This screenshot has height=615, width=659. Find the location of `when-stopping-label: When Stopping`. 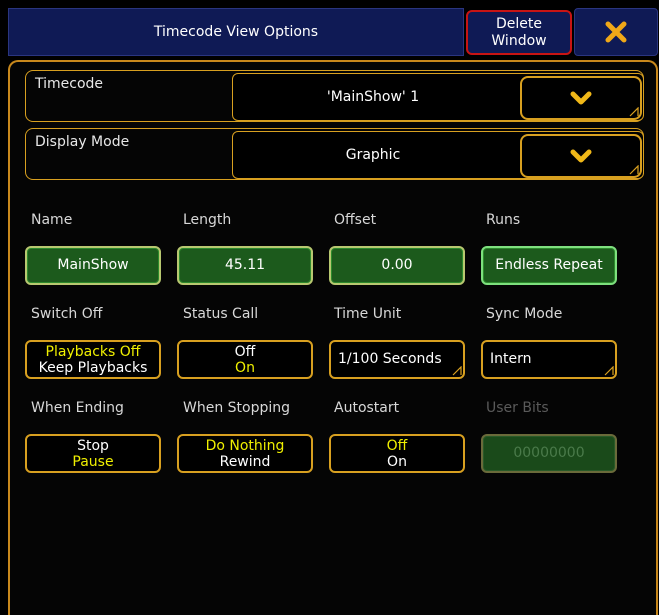

when-stopping-label: When Stopping is located at coordinates (237, 408).